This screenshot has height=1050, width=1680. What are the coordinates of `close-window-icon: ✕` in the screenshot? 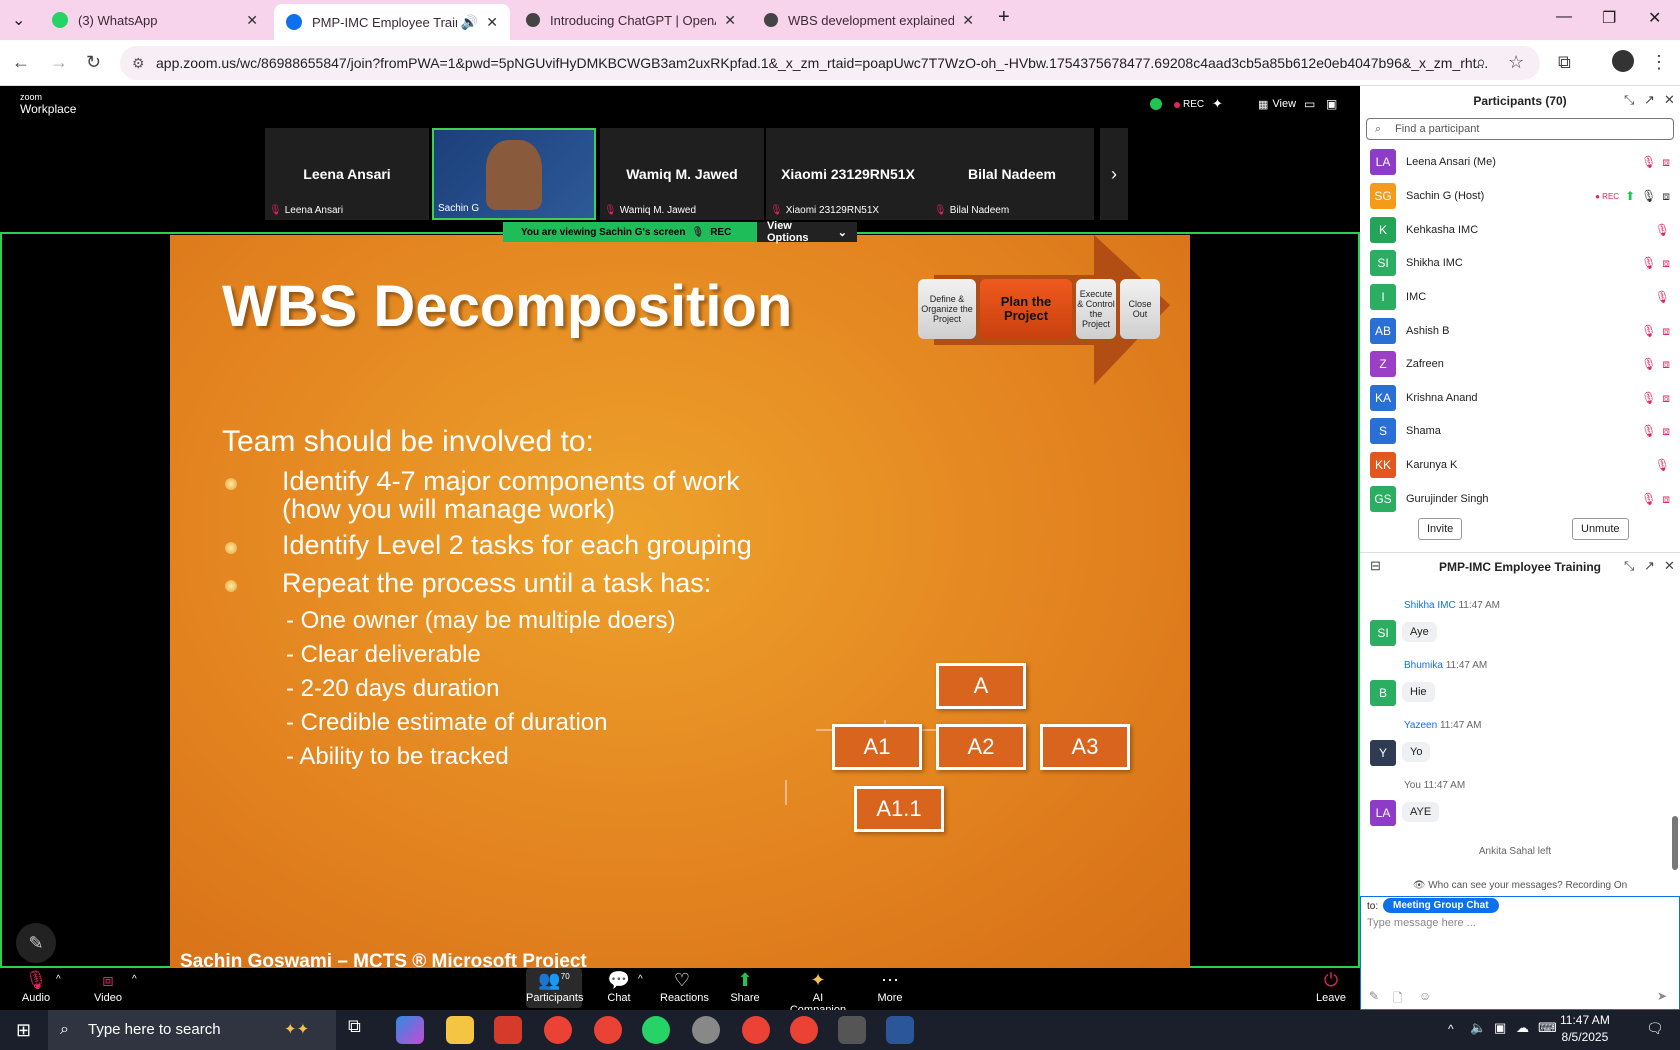 It's located at (1654, 18).